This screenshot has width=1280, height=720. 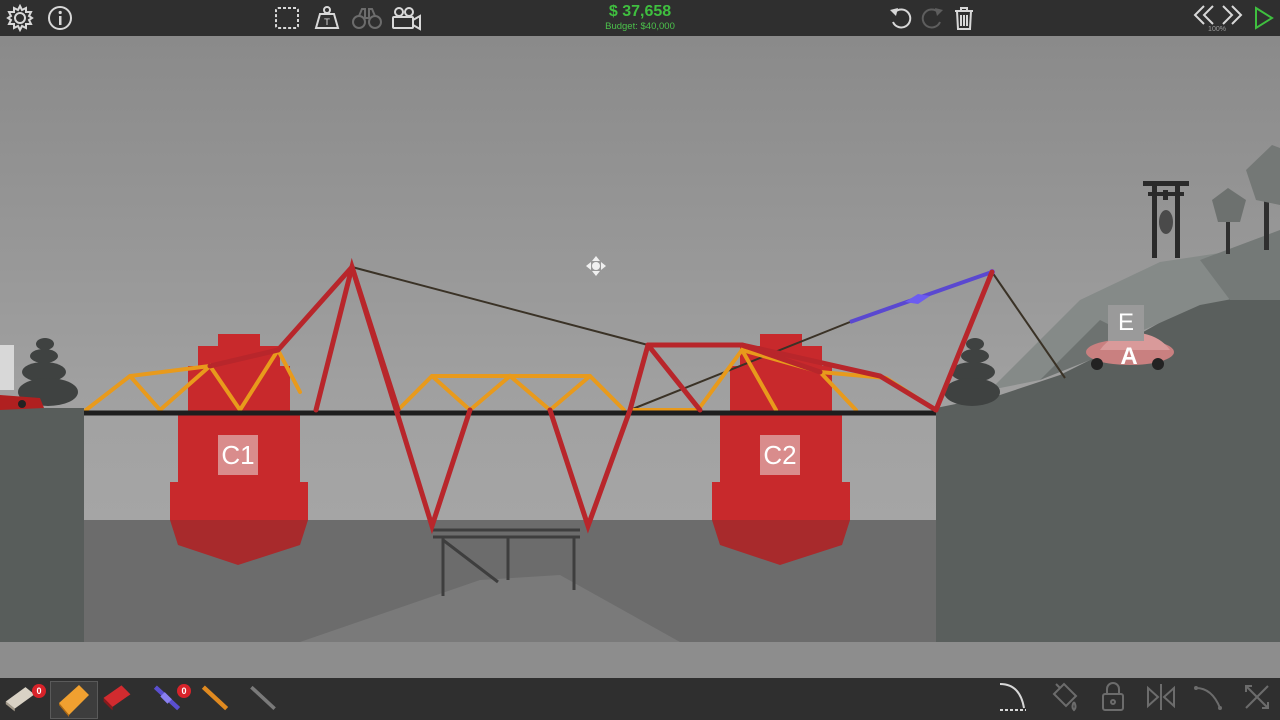 I want to click on svg-text: T, so click(x=326, y=23).